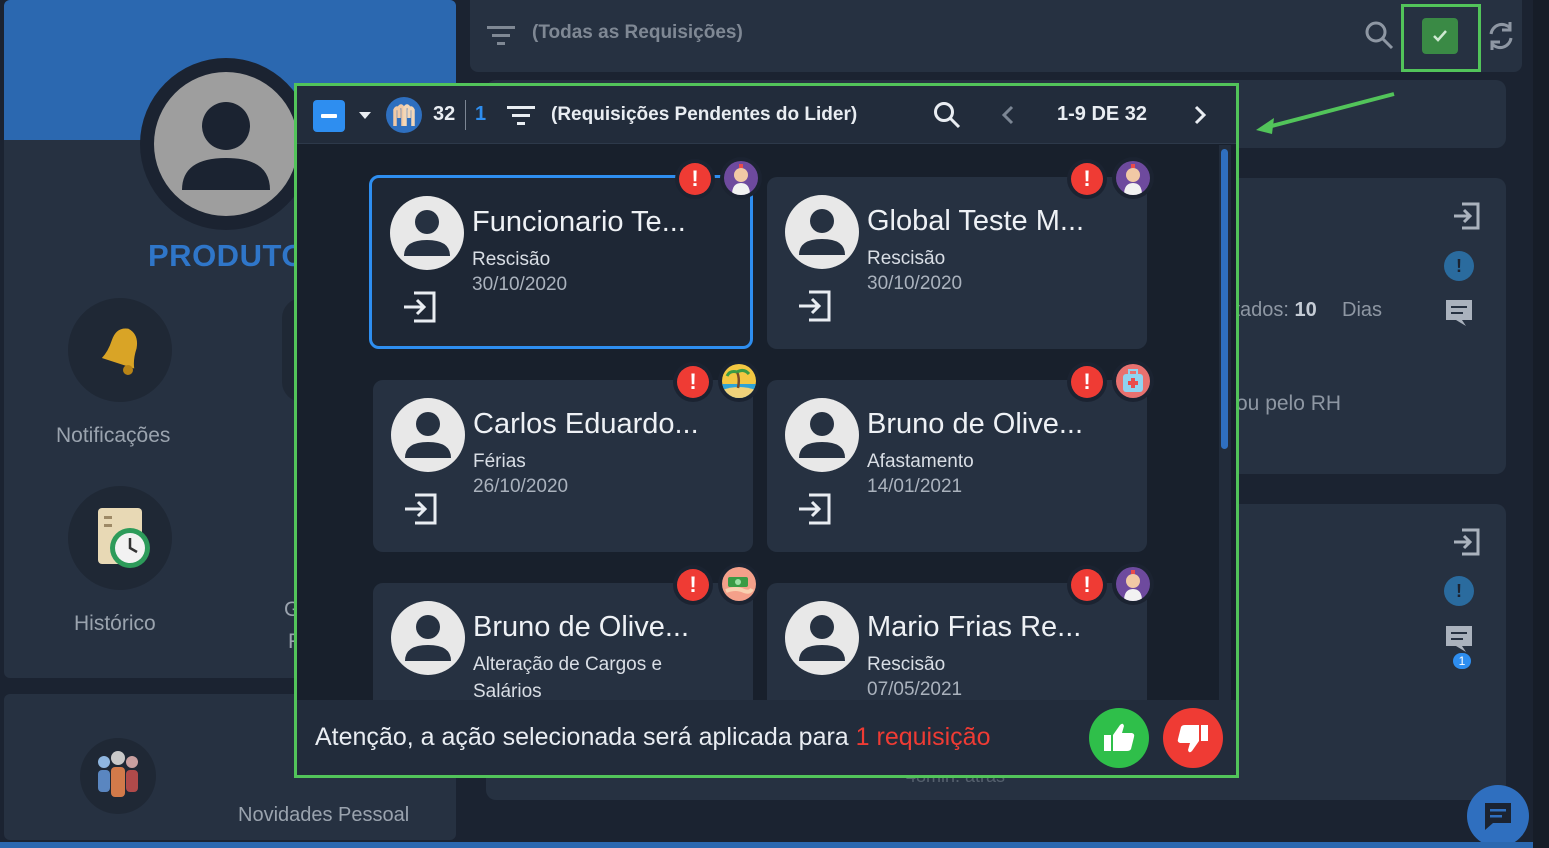 This screenshot has width=1549, height=848. What do you see at coordinates (481, 114) in the screenshot?
I see `selected-count: 1` at bounding box center [481, 114].